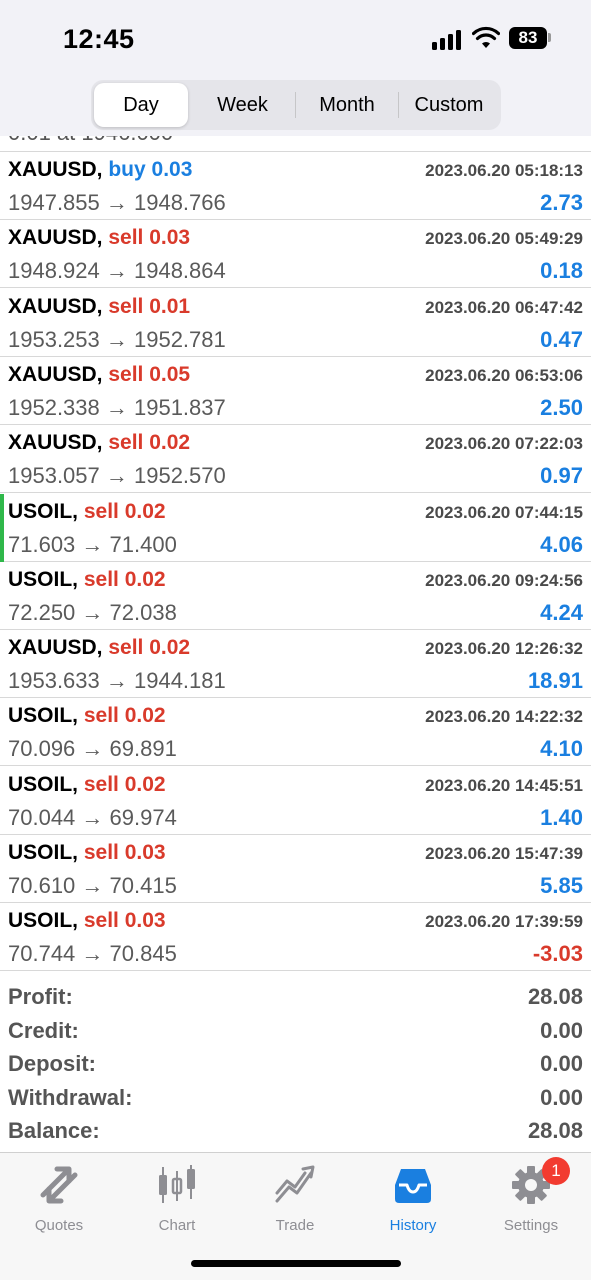 This screenshot has width=591, height=1280. Describe the element at coordinates (504, 717) in the screenshot. I see `deal-time: 2023.06.20 14:22:32` at that location.